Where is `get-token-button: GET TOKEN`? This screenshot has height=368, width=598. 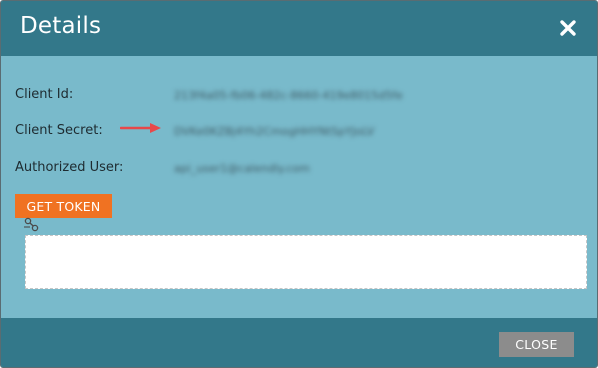
get-token-button: GET TOKEN is located at coordinates (63, 206).